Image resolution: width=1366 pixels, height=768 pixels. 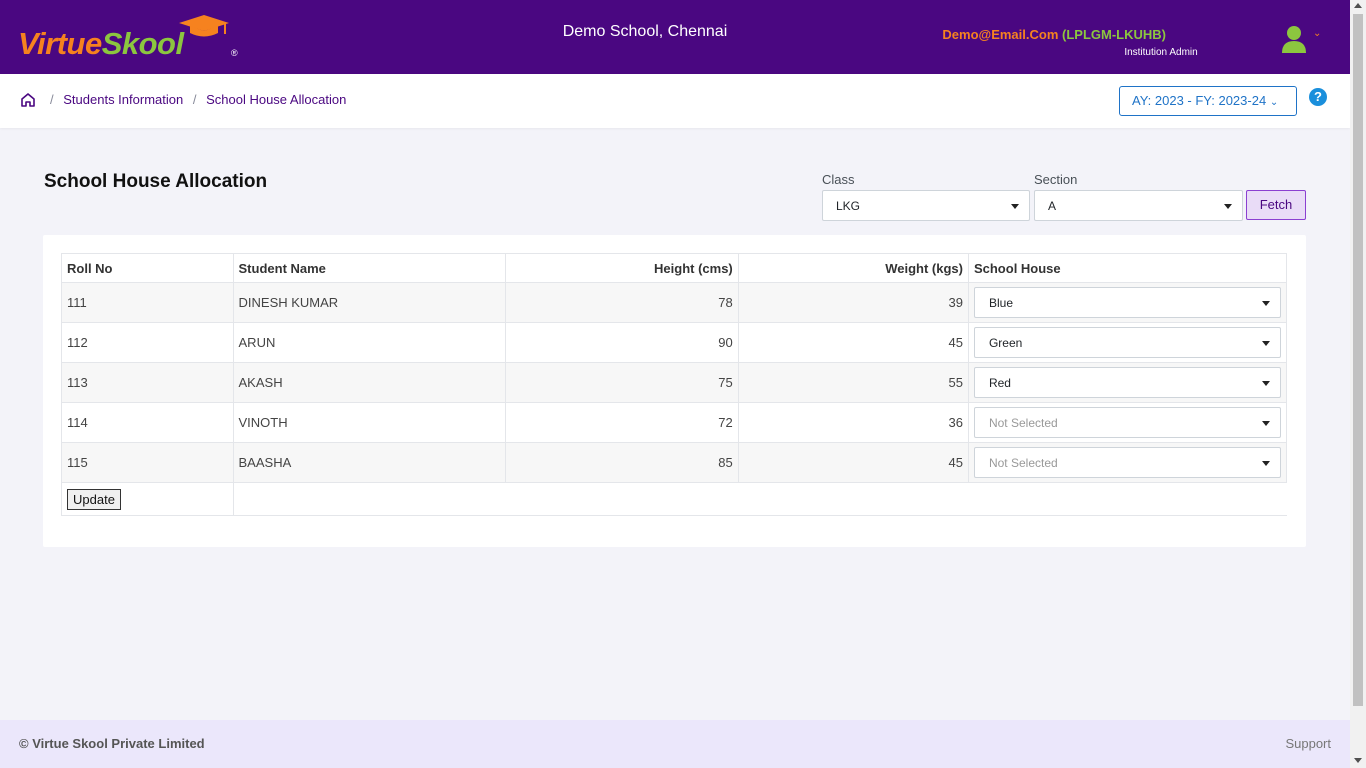 I want to click on column-student-name: Student Name, so click(x=369, y=268).